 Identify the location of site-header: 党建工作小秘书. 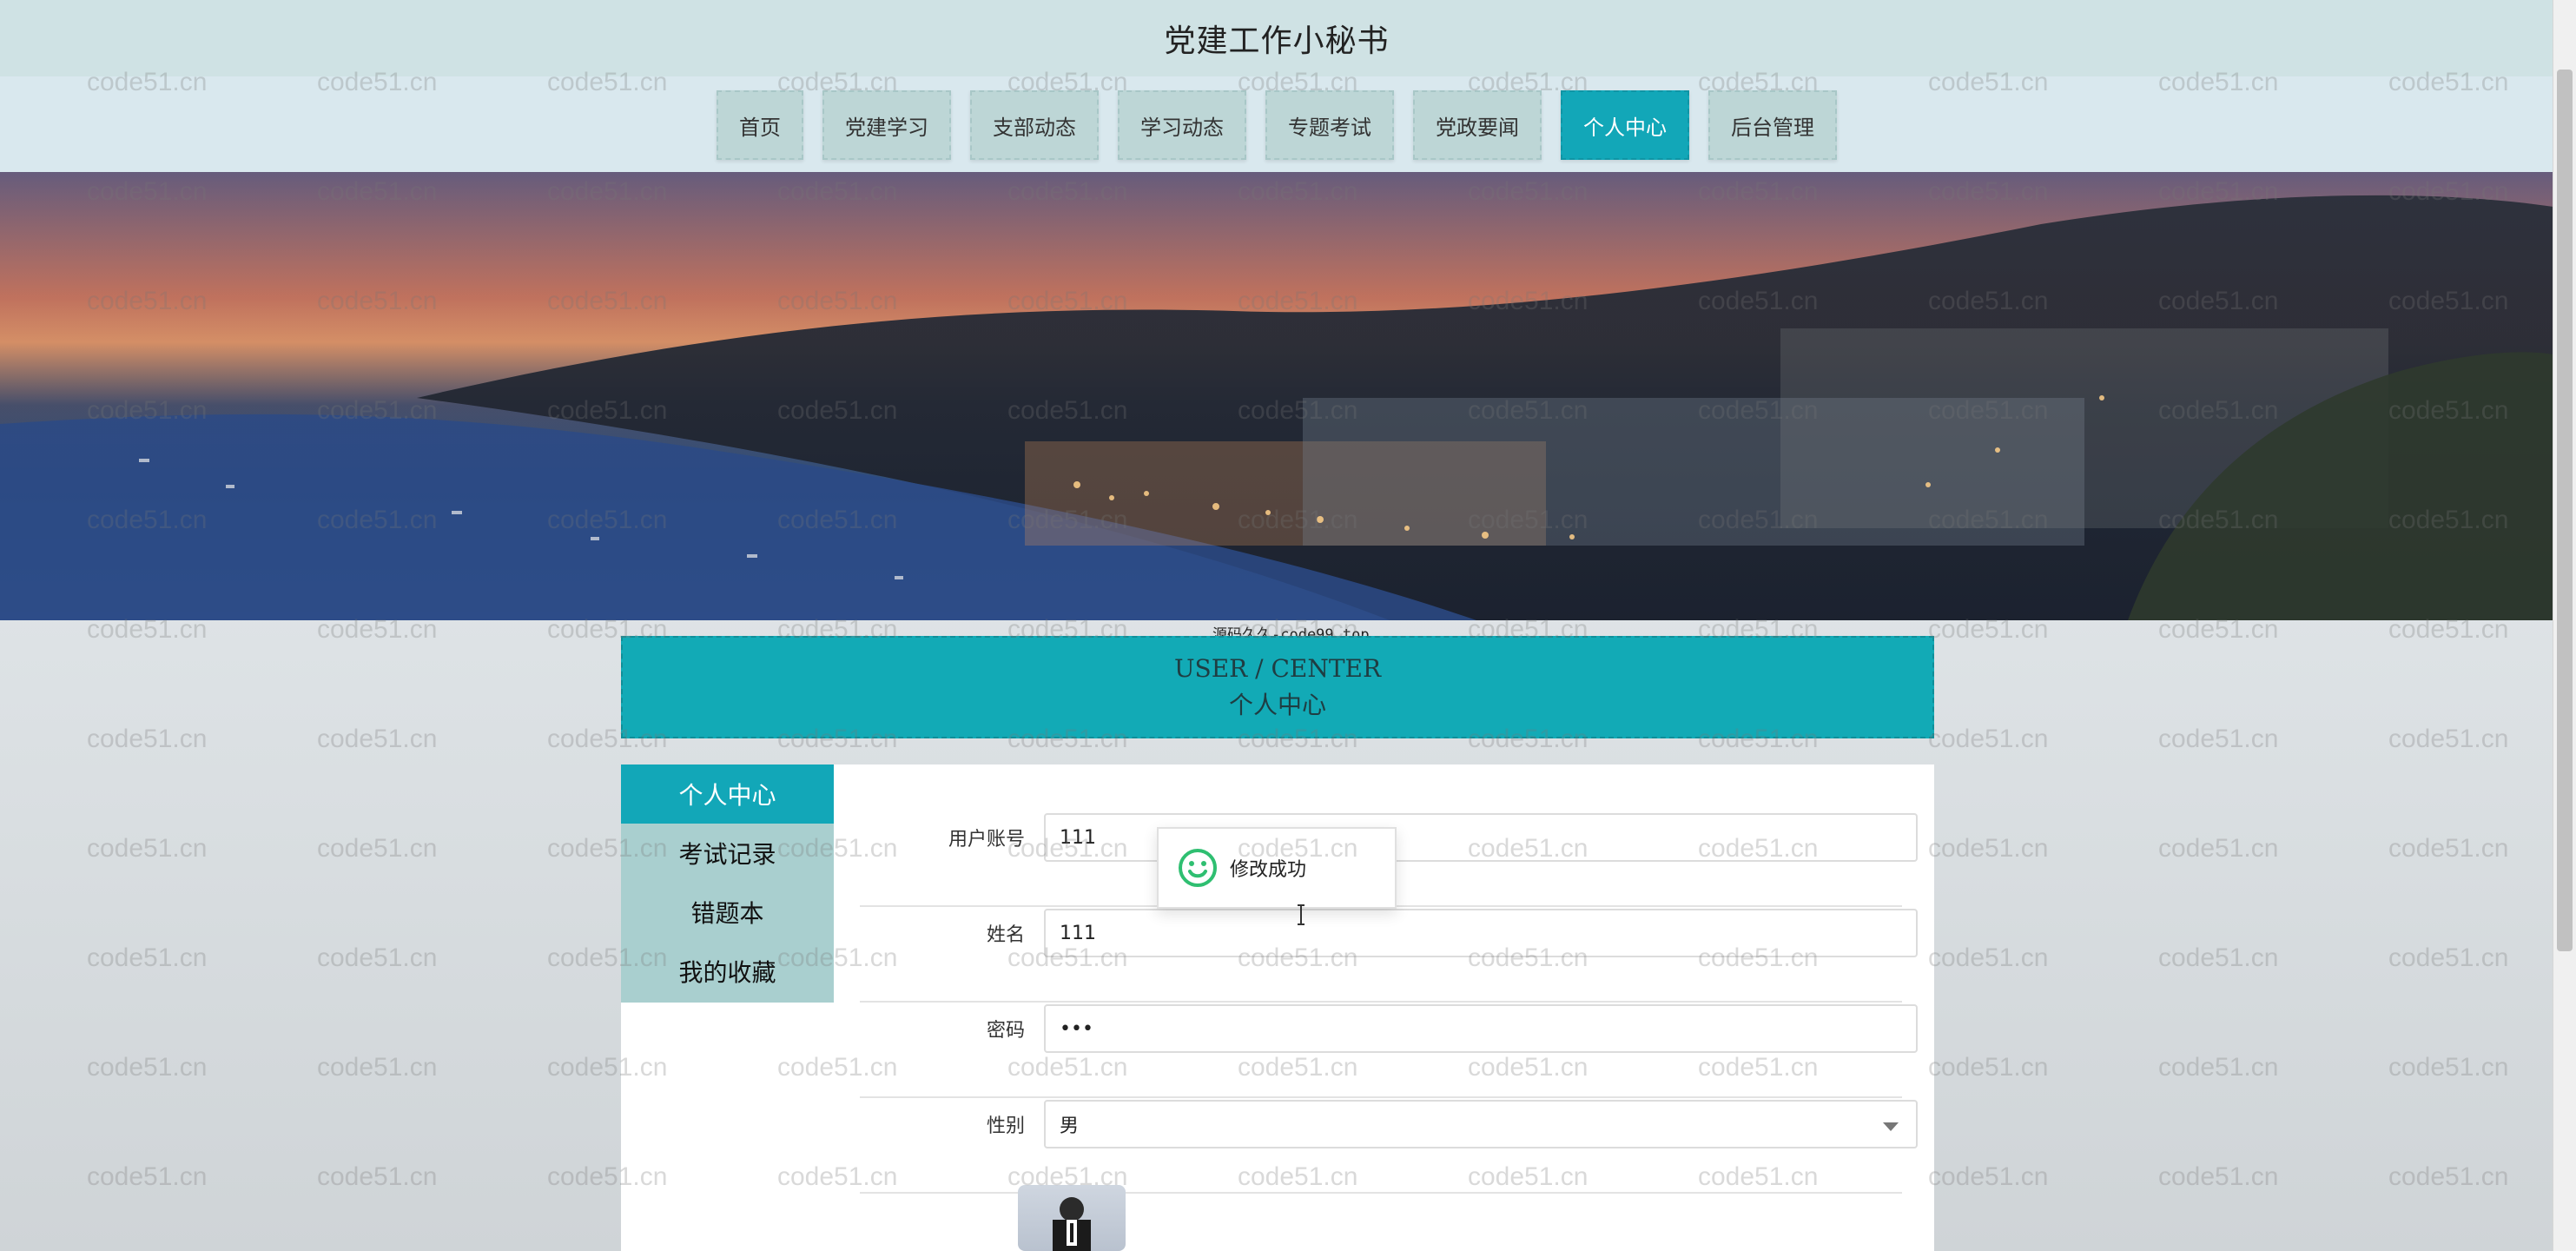
(1277, 38).